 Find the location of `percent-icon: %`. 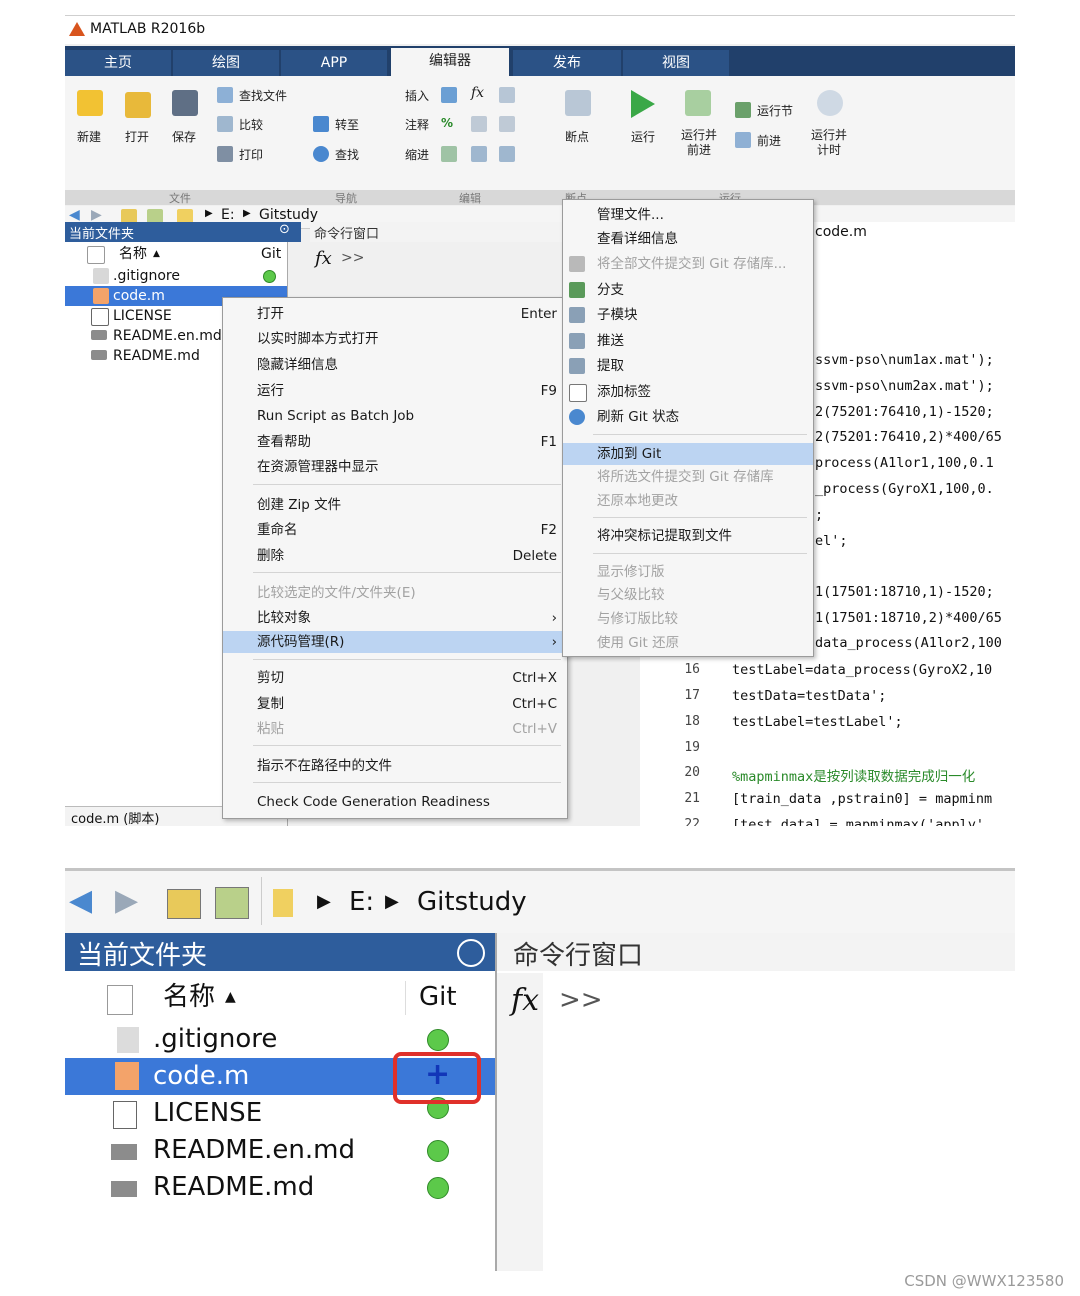

percent-icon: % is located at coordinates (447, 123).